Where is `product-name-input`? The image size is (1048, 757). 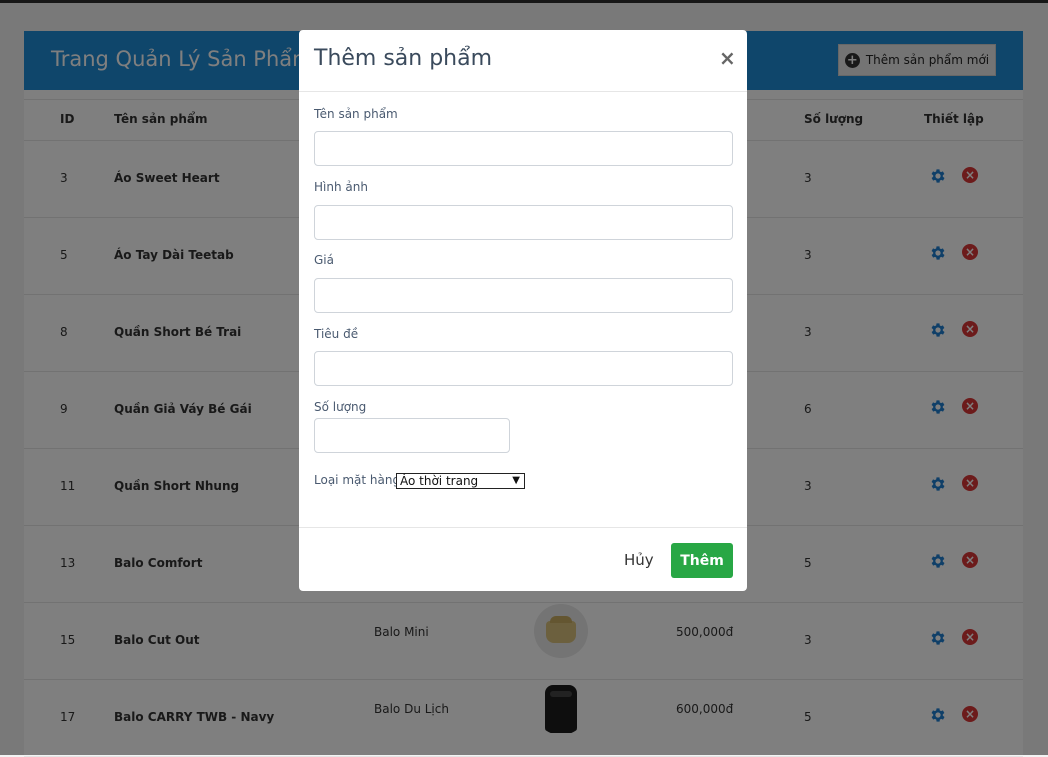
product-name-input is located at coordinates (523, 148).